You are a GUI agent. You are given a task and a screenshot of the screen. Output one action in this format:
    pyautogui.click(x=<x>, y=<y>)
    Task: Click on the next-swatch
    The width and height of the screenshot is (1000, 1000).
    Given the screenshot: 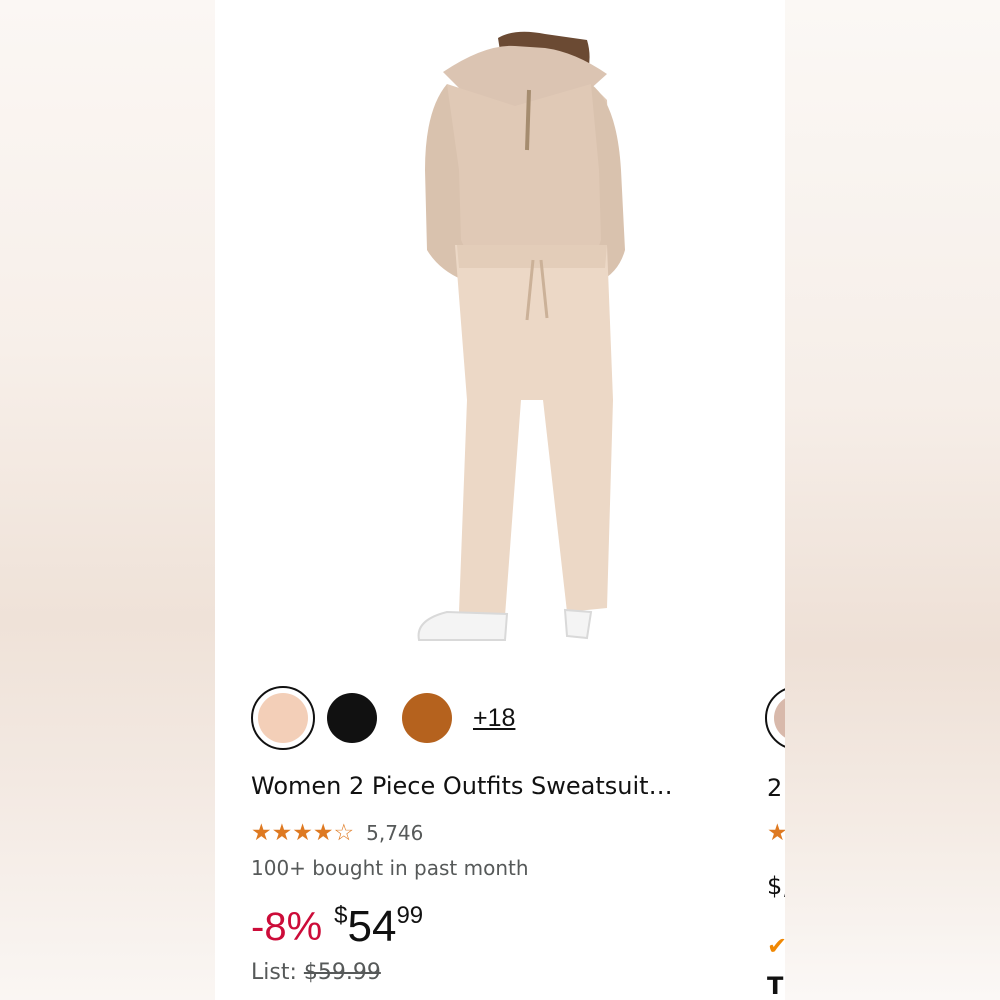 What is the action you would take?
    pyautogui.click(x=779, y=718)
    